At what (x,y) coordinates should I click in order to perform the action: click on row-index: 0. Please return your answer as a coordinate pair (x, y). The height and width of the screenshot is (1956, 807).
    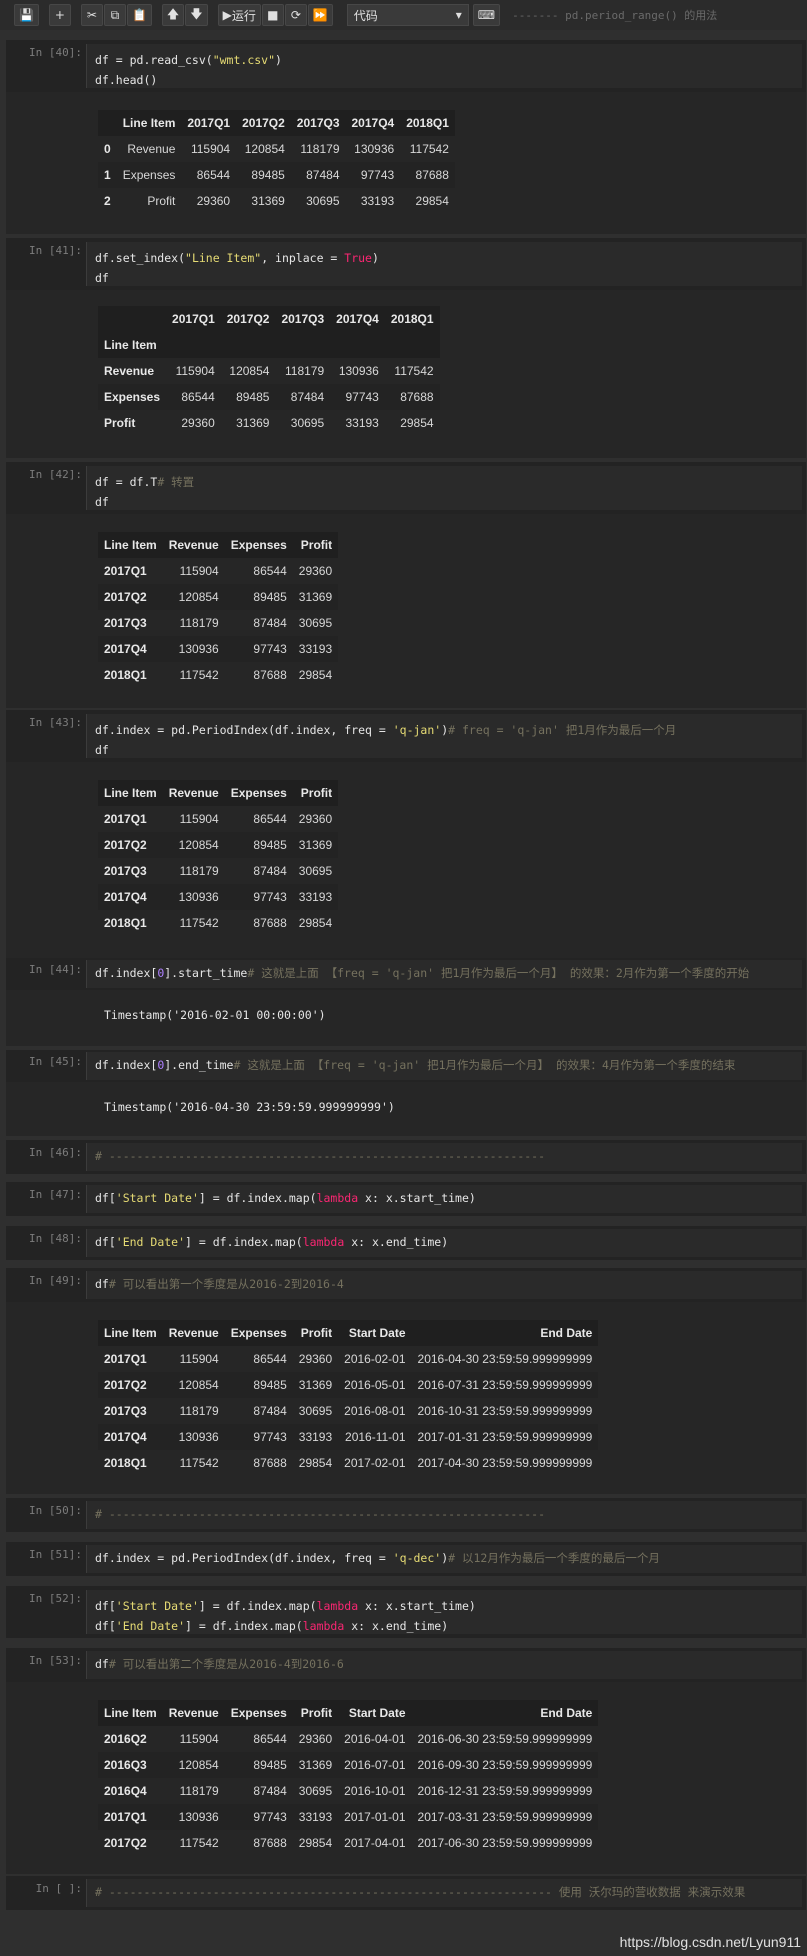
    Looking at the image, I should click on (107, 149).